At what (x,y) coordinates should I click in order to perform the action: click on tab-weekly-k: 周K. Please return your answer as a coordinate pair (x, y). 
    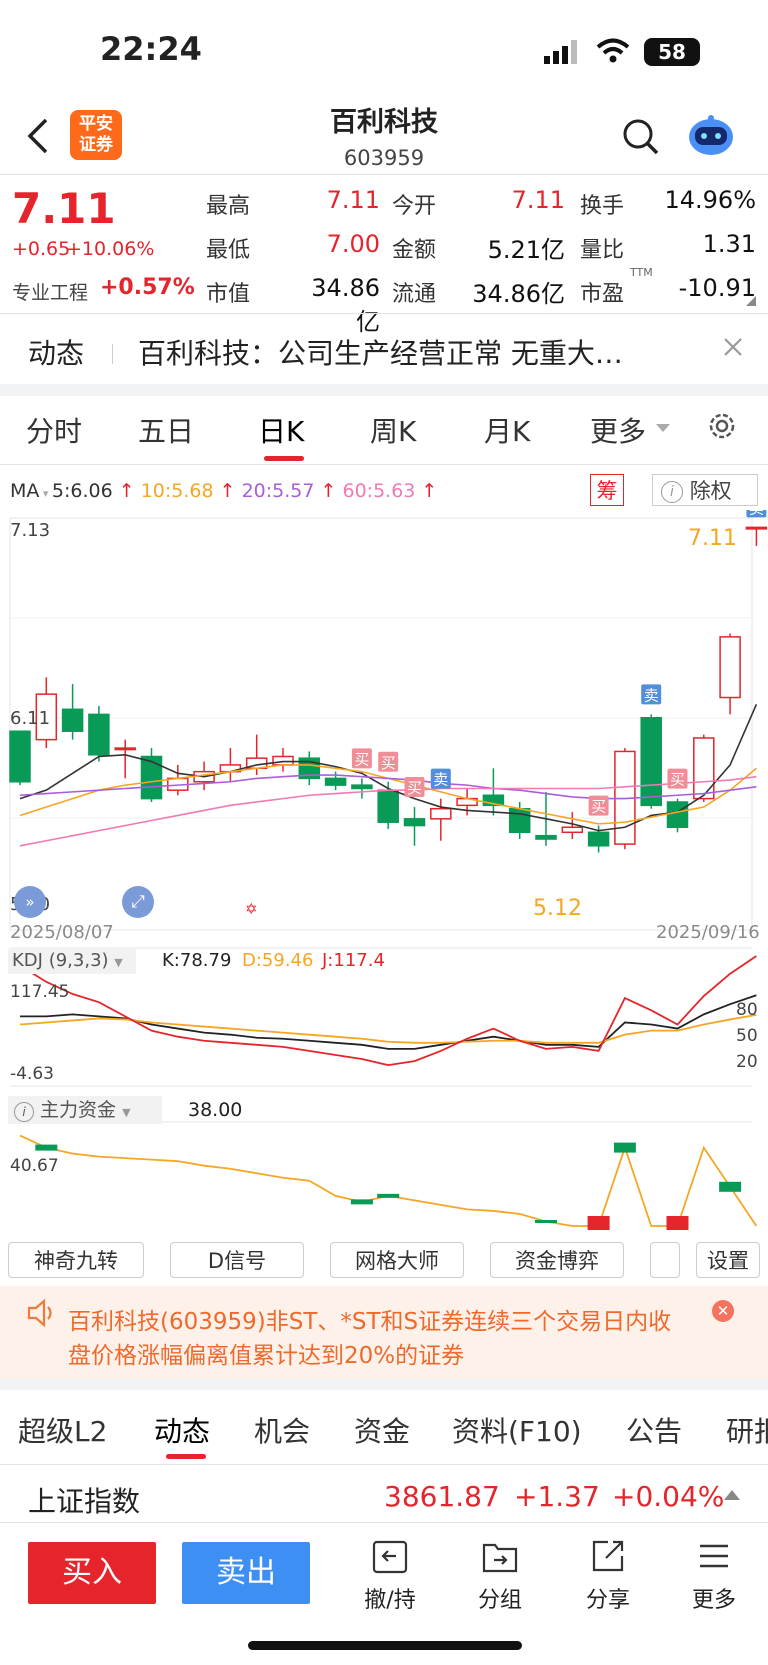
    Looking at the image, I should click on (393, 430).